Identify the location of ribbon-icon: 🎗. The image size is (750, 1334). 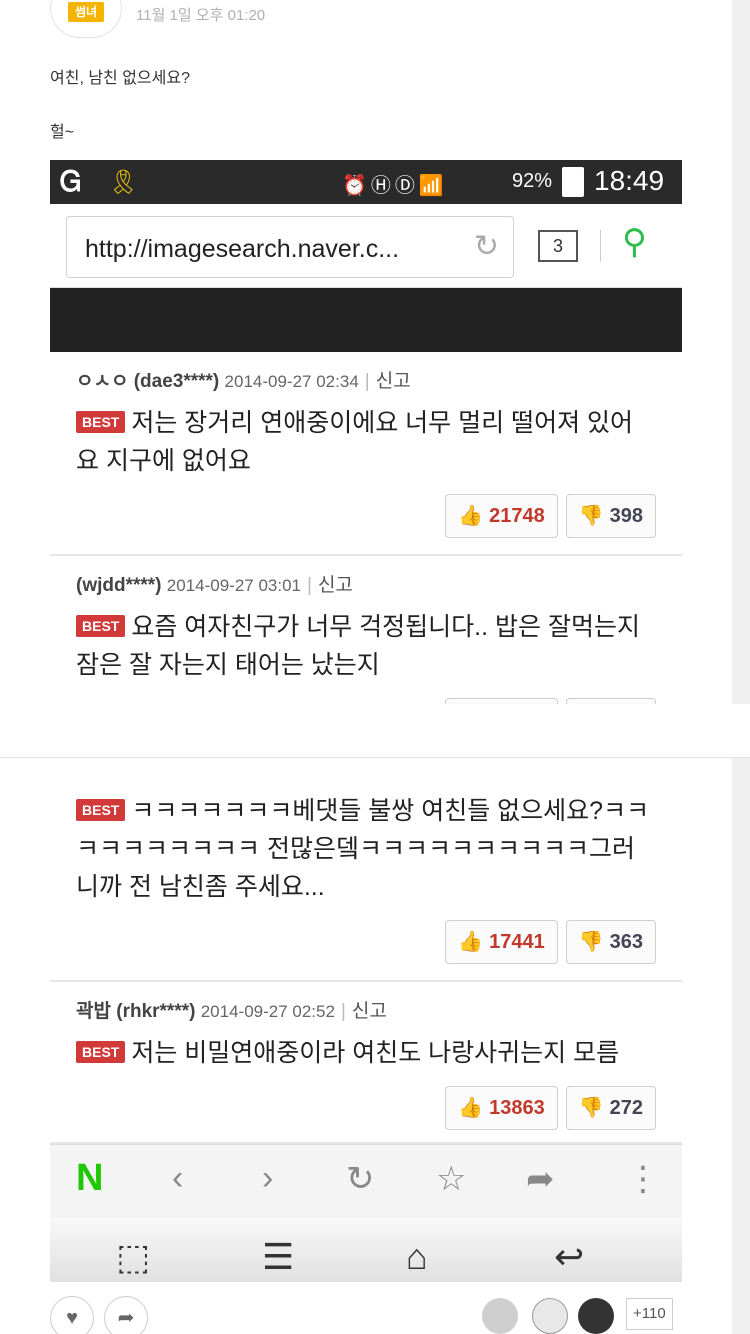
(123, 182).